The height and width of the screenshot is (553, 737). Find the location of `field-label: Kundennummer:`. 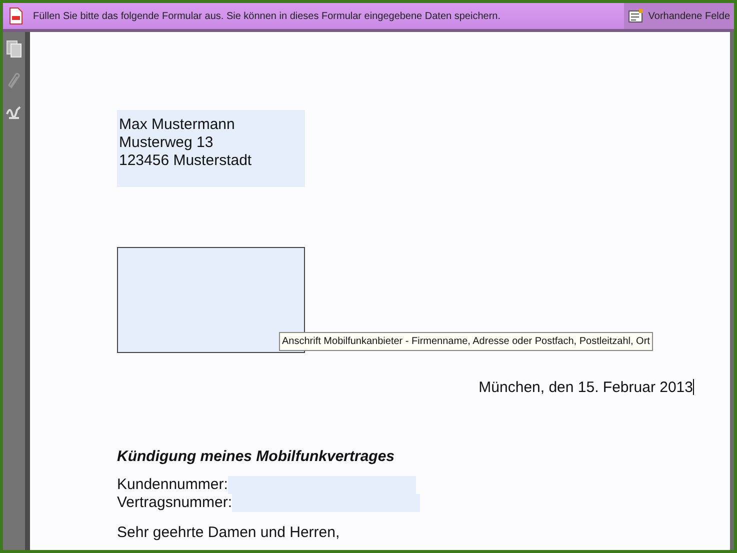

field-label: Kundennummer: is located at coordinates (172, 485).